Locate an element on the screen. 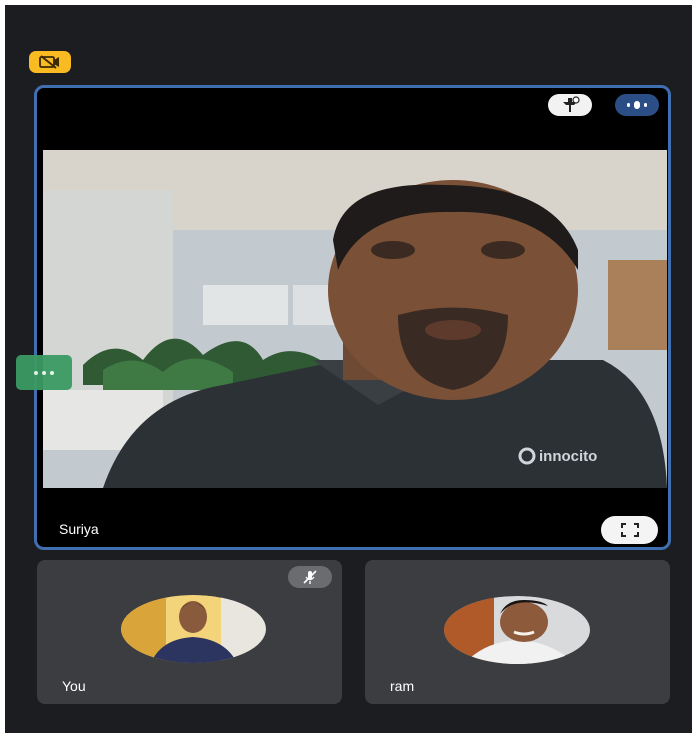 The width and height of the screenshot is (697, 738). more-options-icon is located at coordinates (637, 105).